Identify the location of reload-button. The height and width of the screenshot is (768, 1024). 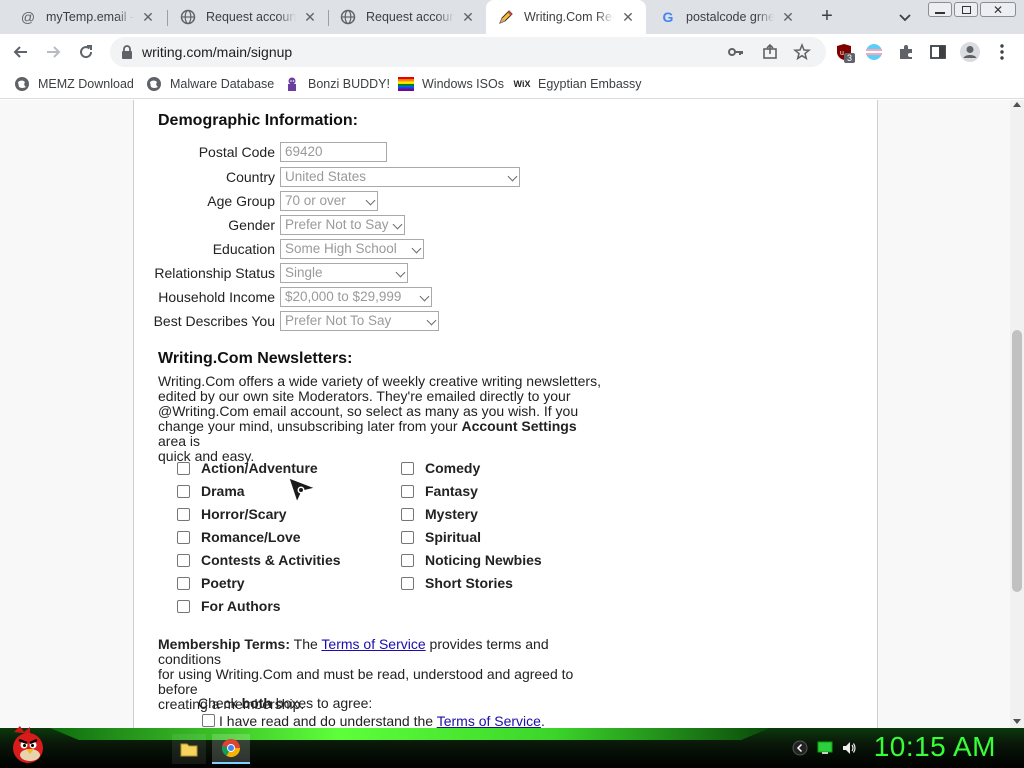
(86, 52).